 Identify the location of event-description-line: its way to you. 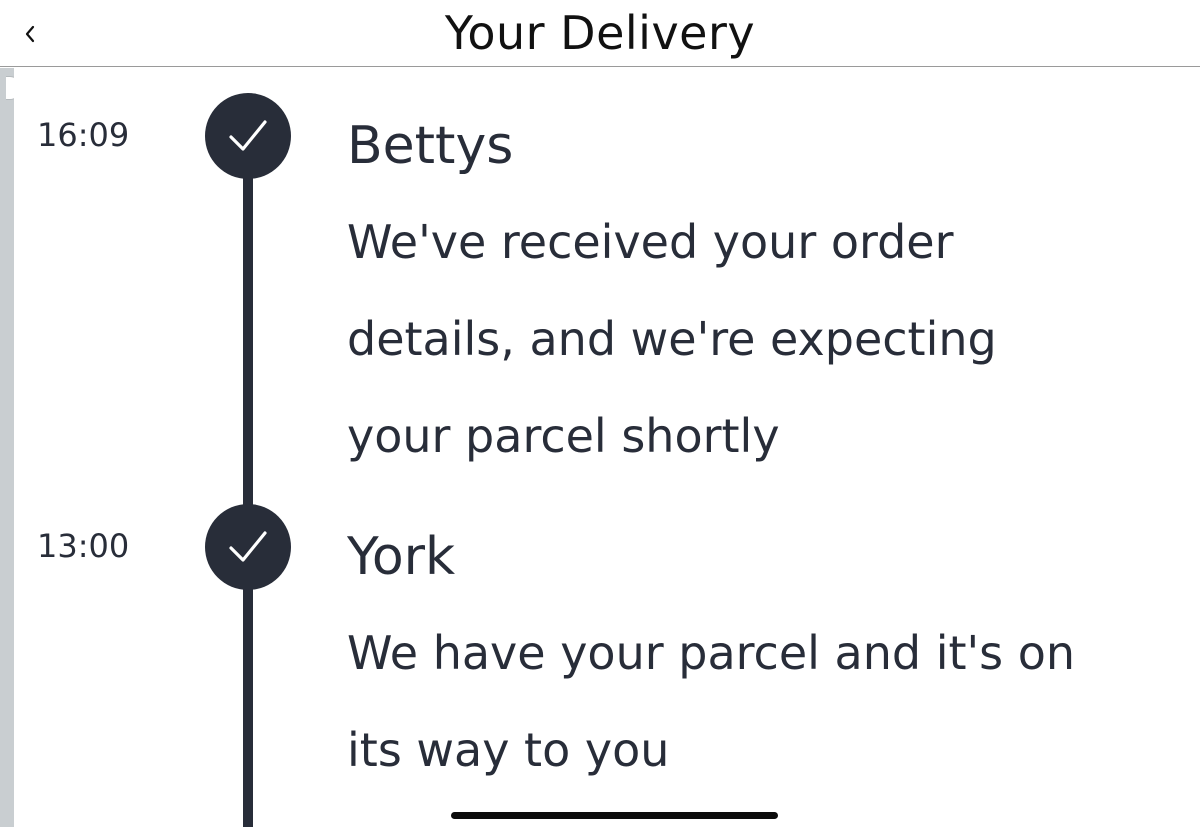
(508, 750).